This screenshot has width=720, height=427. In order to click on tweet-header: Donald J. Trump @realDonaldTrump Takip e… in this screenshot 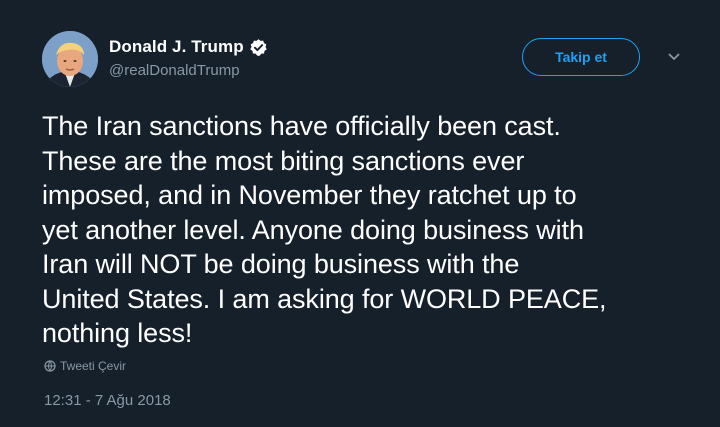, I will do `click(362, 61)`.